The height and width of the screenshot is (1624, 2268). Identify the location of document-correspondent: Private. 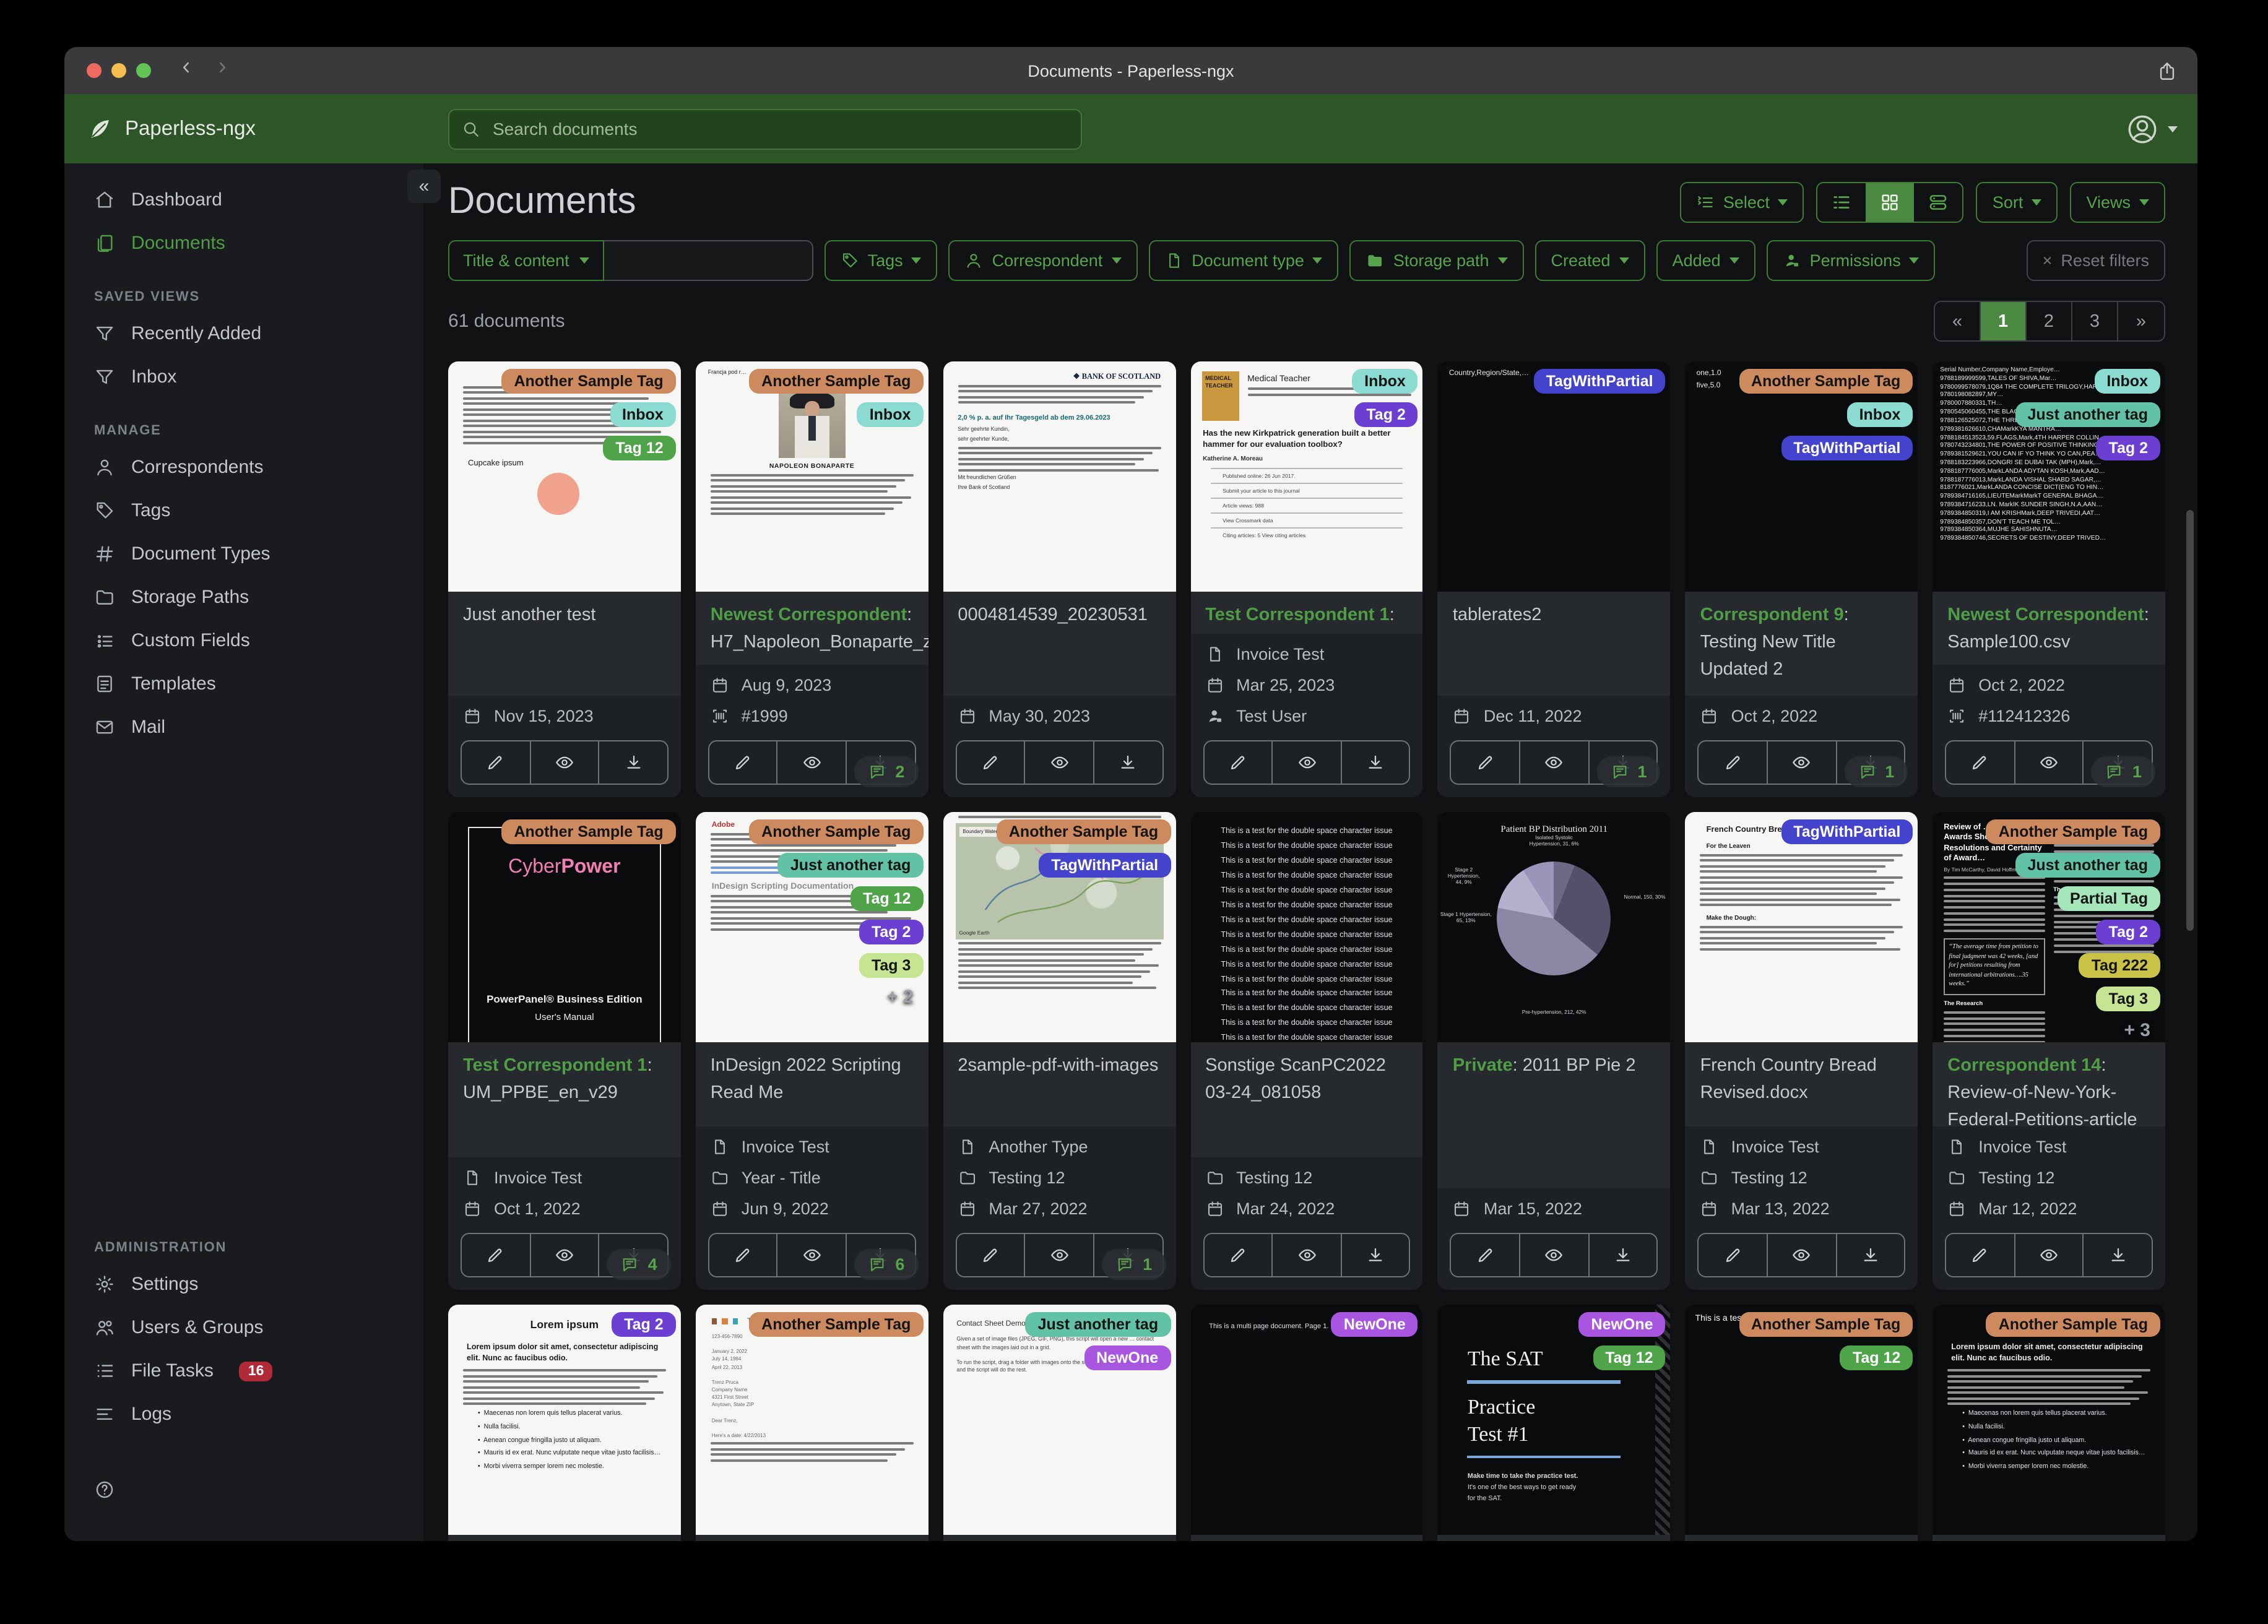
(1483, 1066).